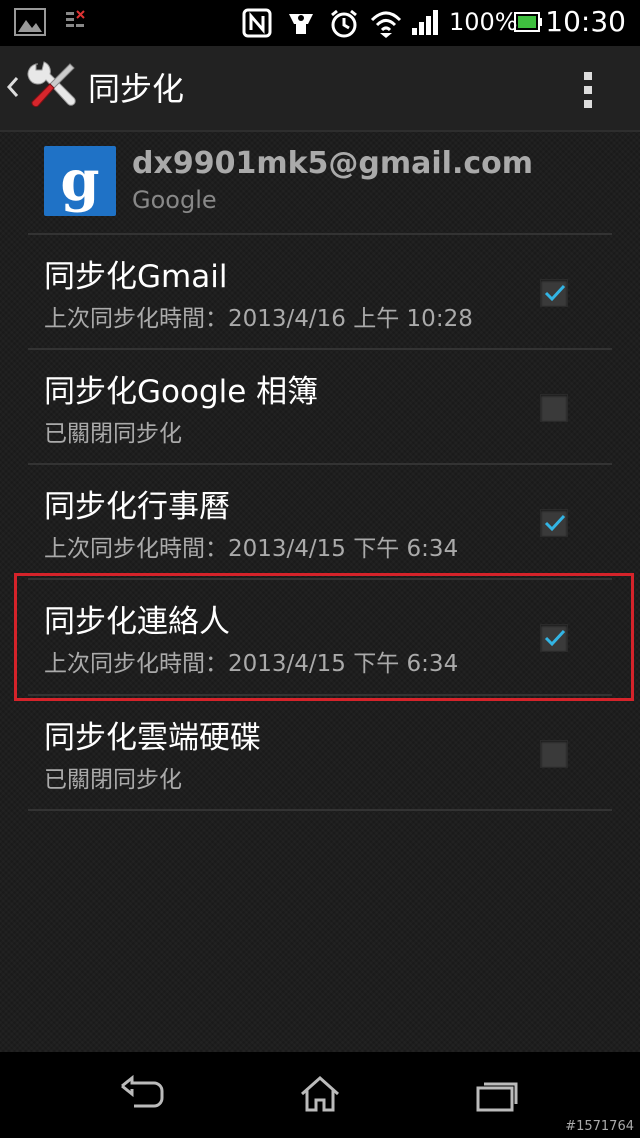 The height and width of the screenshot is (1138, 640). What do you see at coordinates (80, 181) in the screenshot?
I see `google-logo-icon: g` at bounding box center [80, 181].